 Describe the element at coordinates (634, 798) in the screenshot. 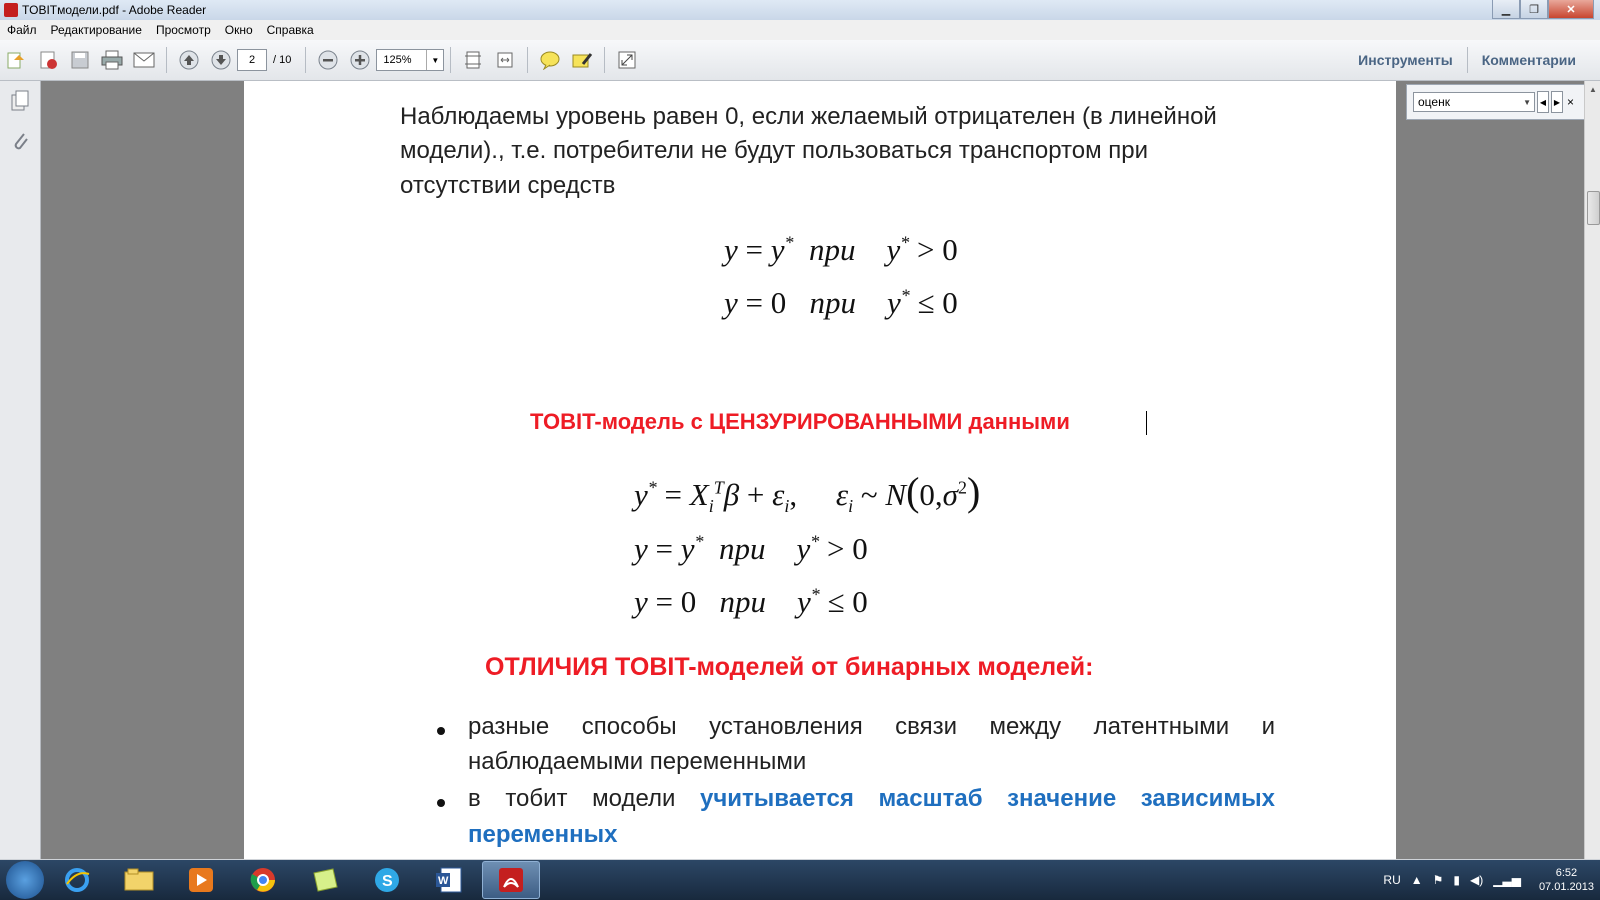

I see `word: модели` at that location.